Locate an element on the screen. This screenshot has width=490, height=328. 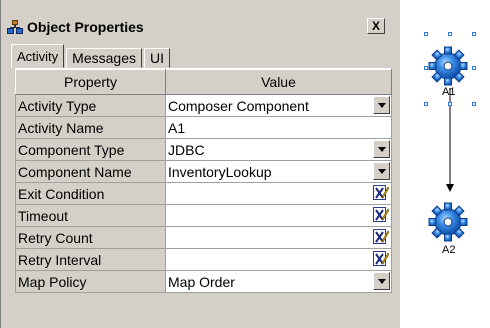
connector-arrow-icon is located at coordinates (450, 188).